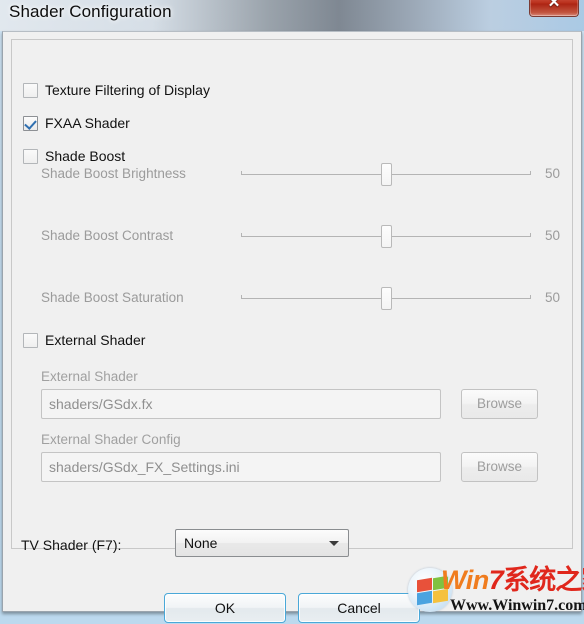 This screenshot has width=584, height=624. Describe the element at coordinates (334, 543) in the screenshot. I see `chevron-down-icon` at that location.